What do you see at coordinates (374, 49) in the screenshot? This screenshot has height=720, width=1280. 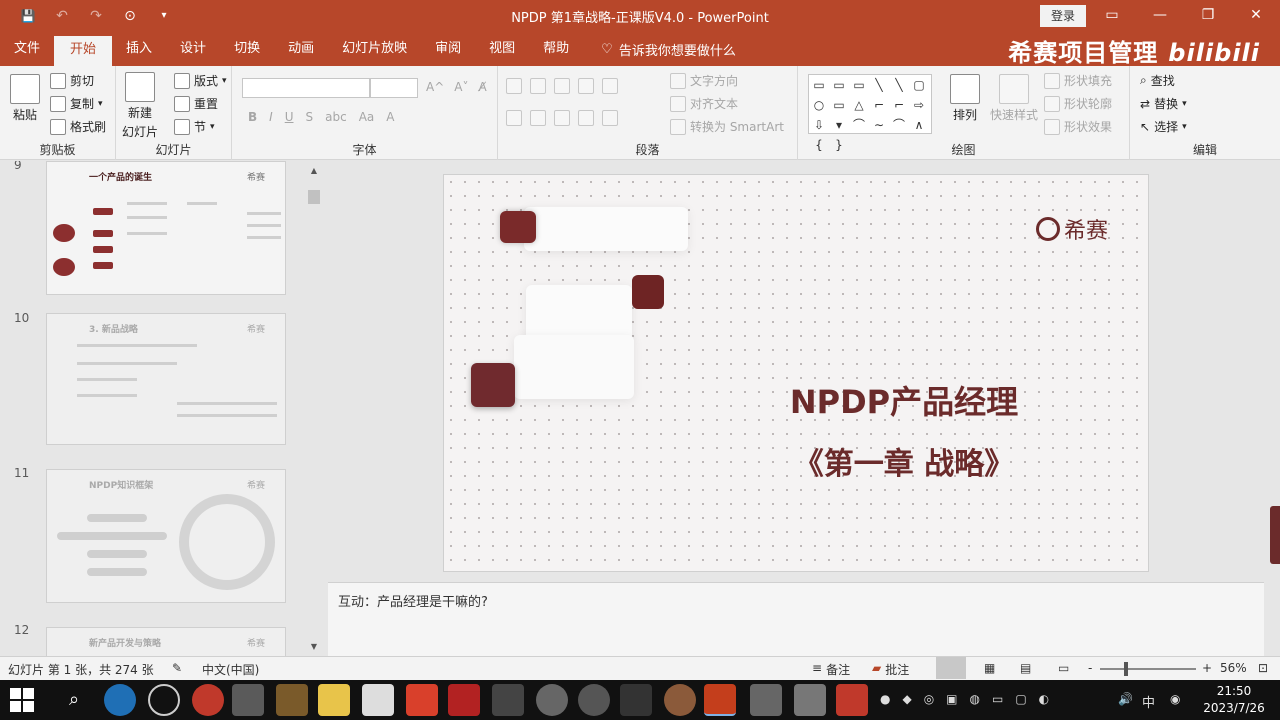 I see `tab-slideshow: 幻灯片放映` at bounding box center [374, 49].